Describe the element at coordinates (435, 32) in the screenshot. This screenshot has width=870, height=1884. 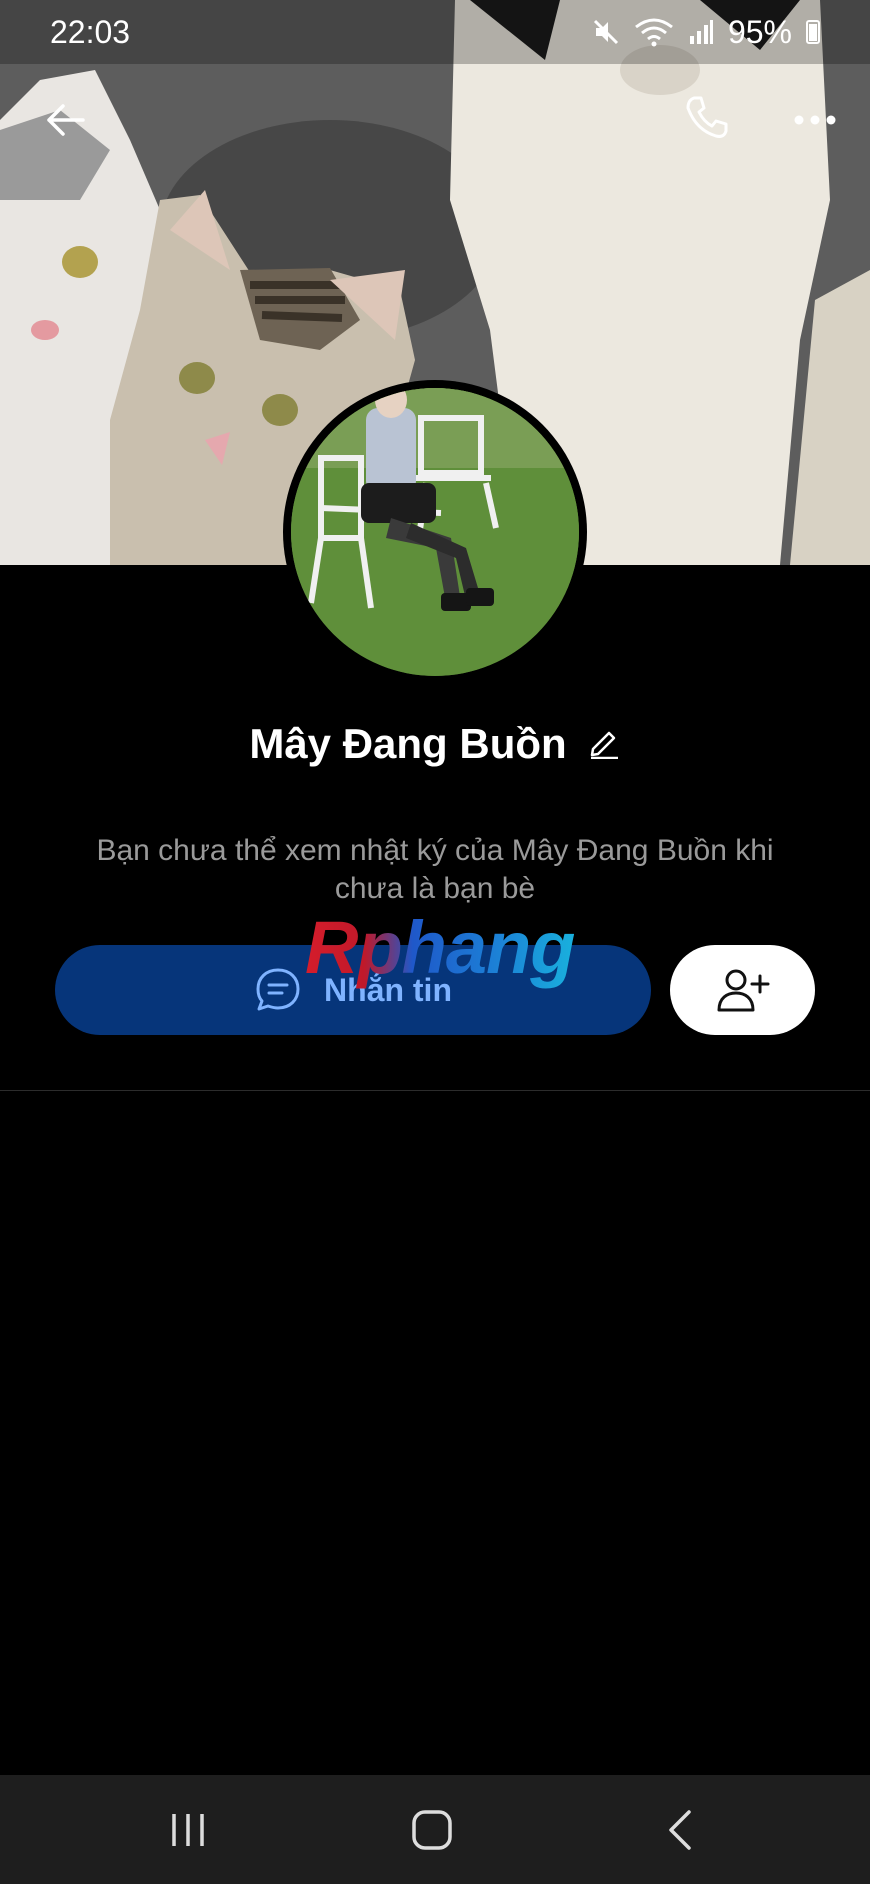
I see `status-bar: 22:03 95%` at that location.